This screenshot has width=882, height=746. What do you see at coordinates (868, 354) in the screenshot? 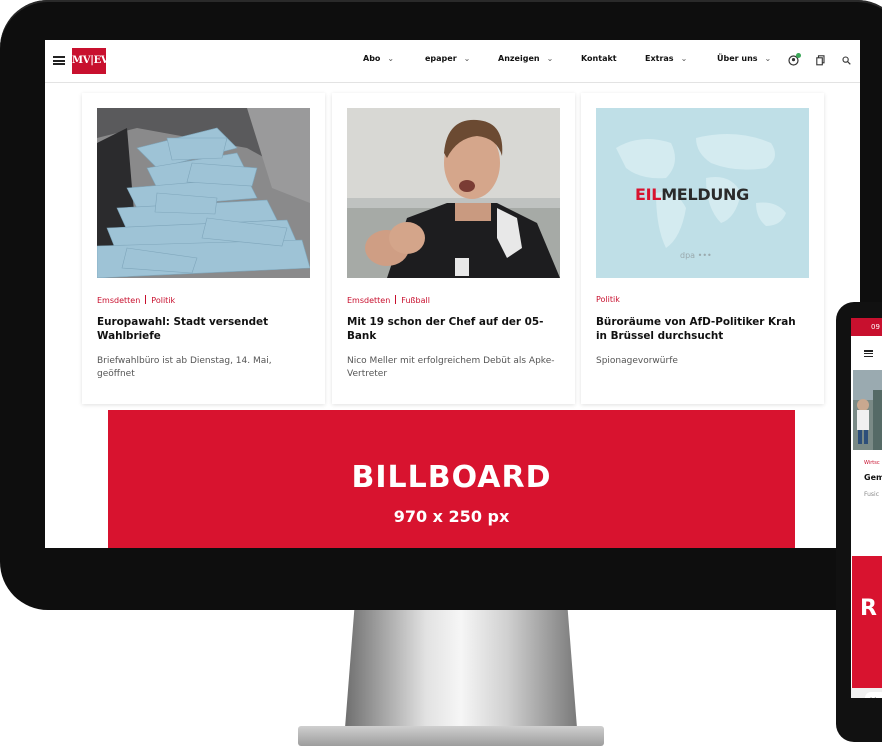
I see `phone-menu-icon` at bounding box center [868, 354].